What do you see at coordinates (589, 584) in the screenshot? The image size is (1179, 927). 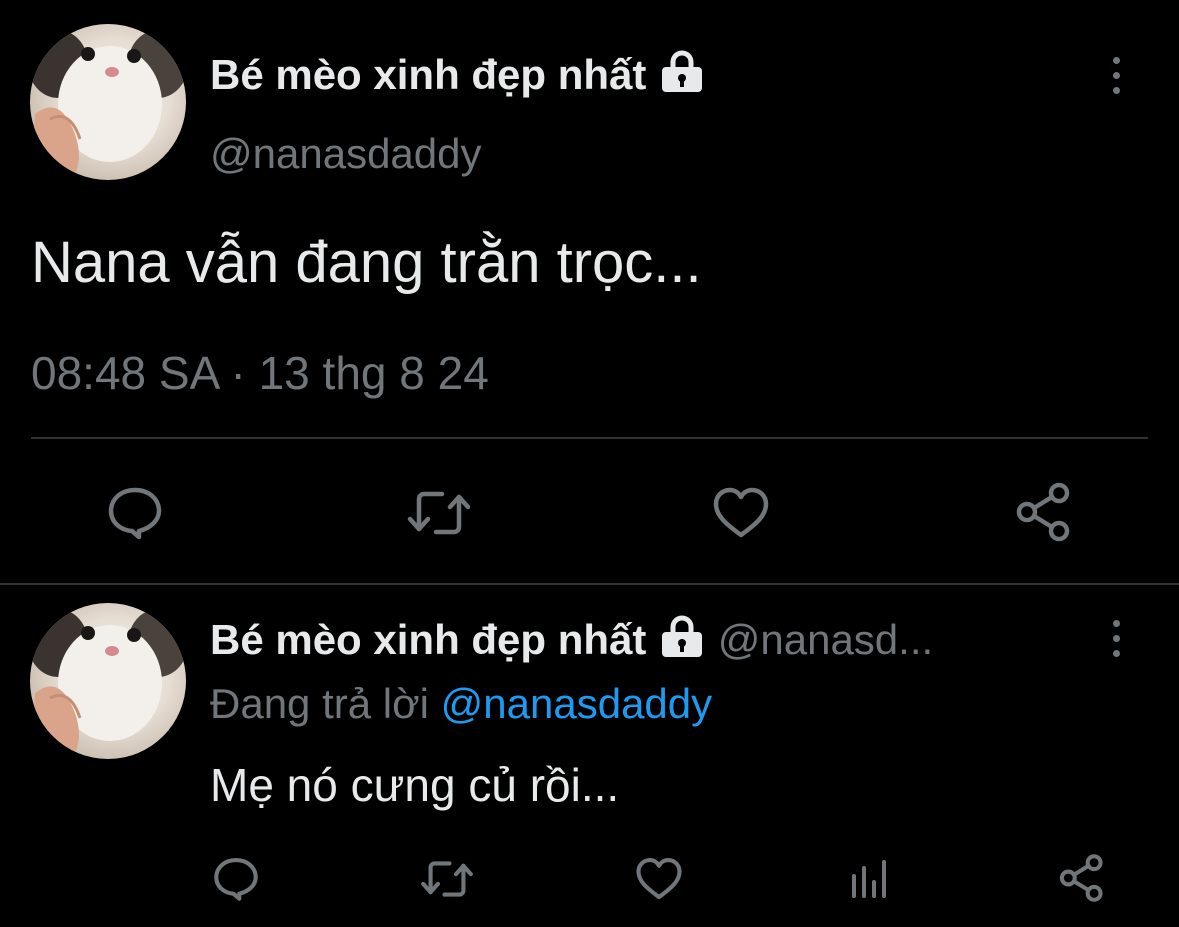 I see `section-divider` at bounding box center [589, 584].